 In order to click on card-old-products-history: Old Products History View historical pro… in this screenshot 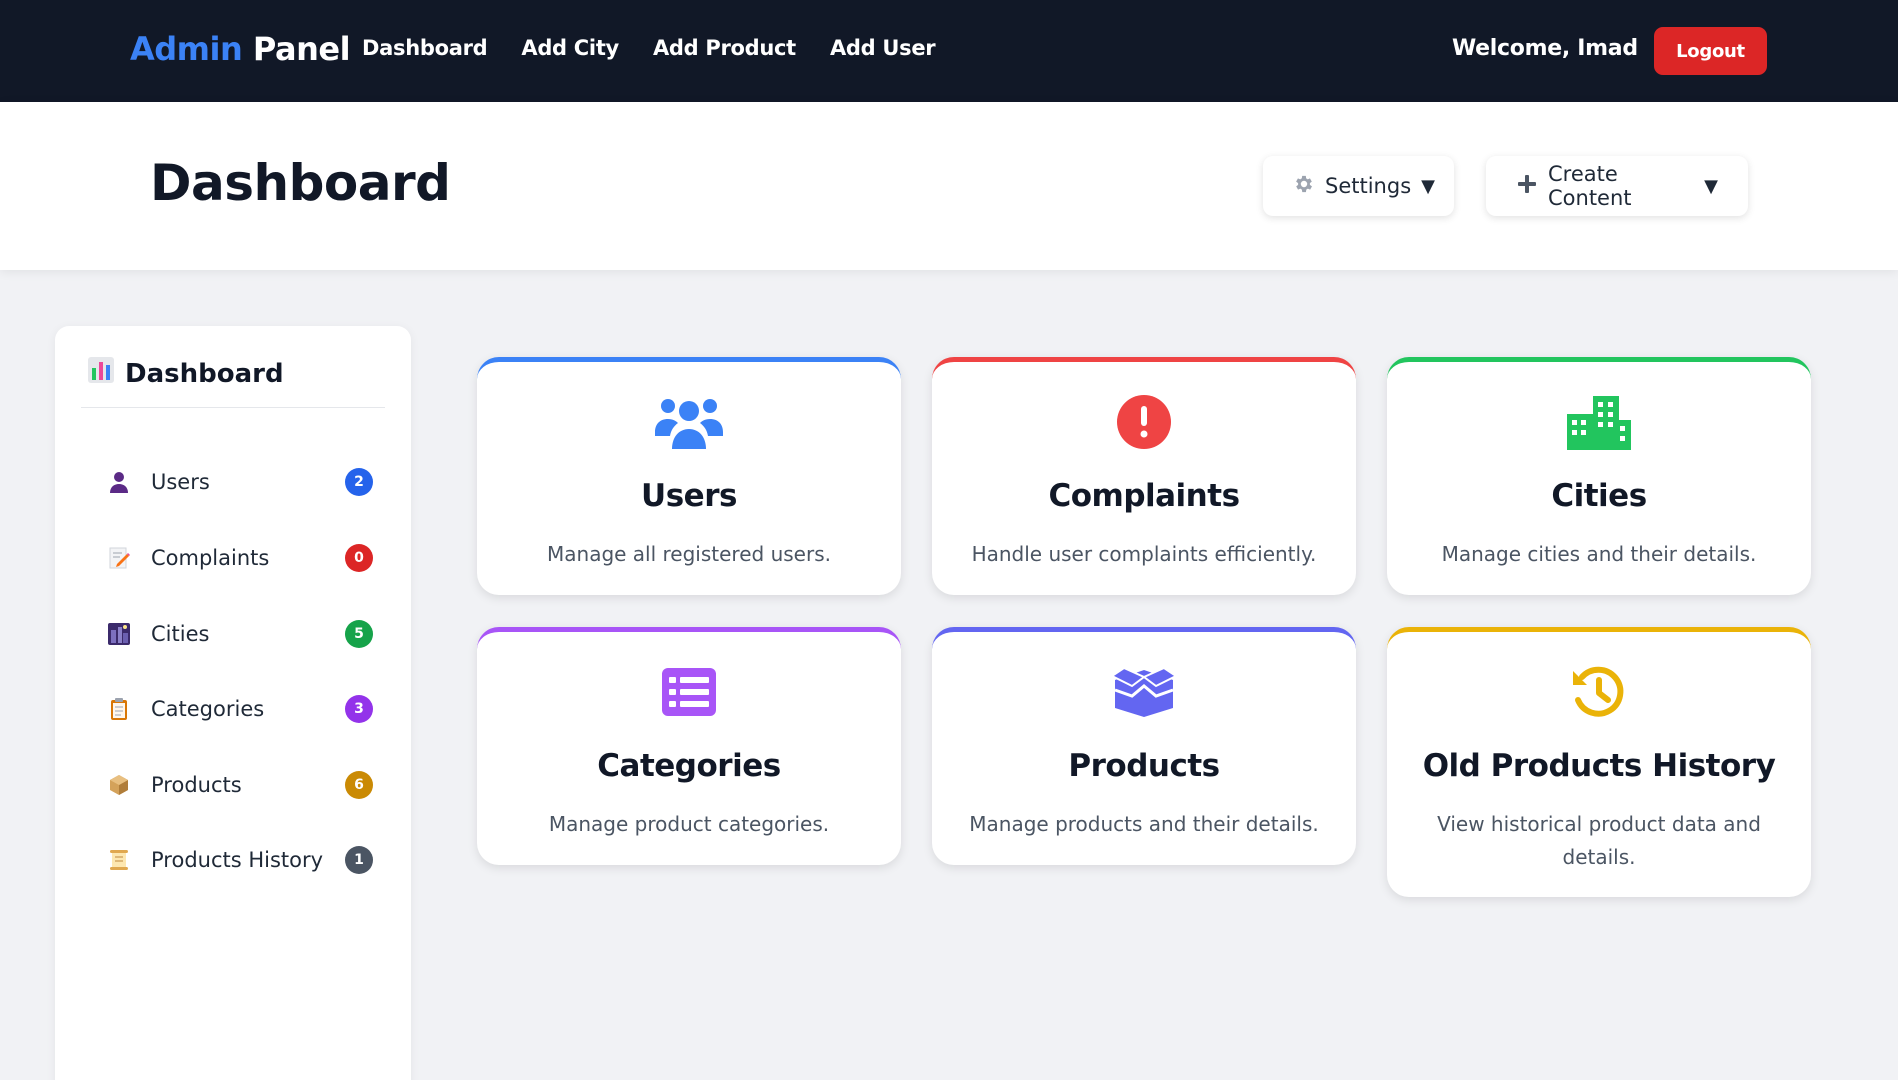, I will do `click(1599, 762)`.